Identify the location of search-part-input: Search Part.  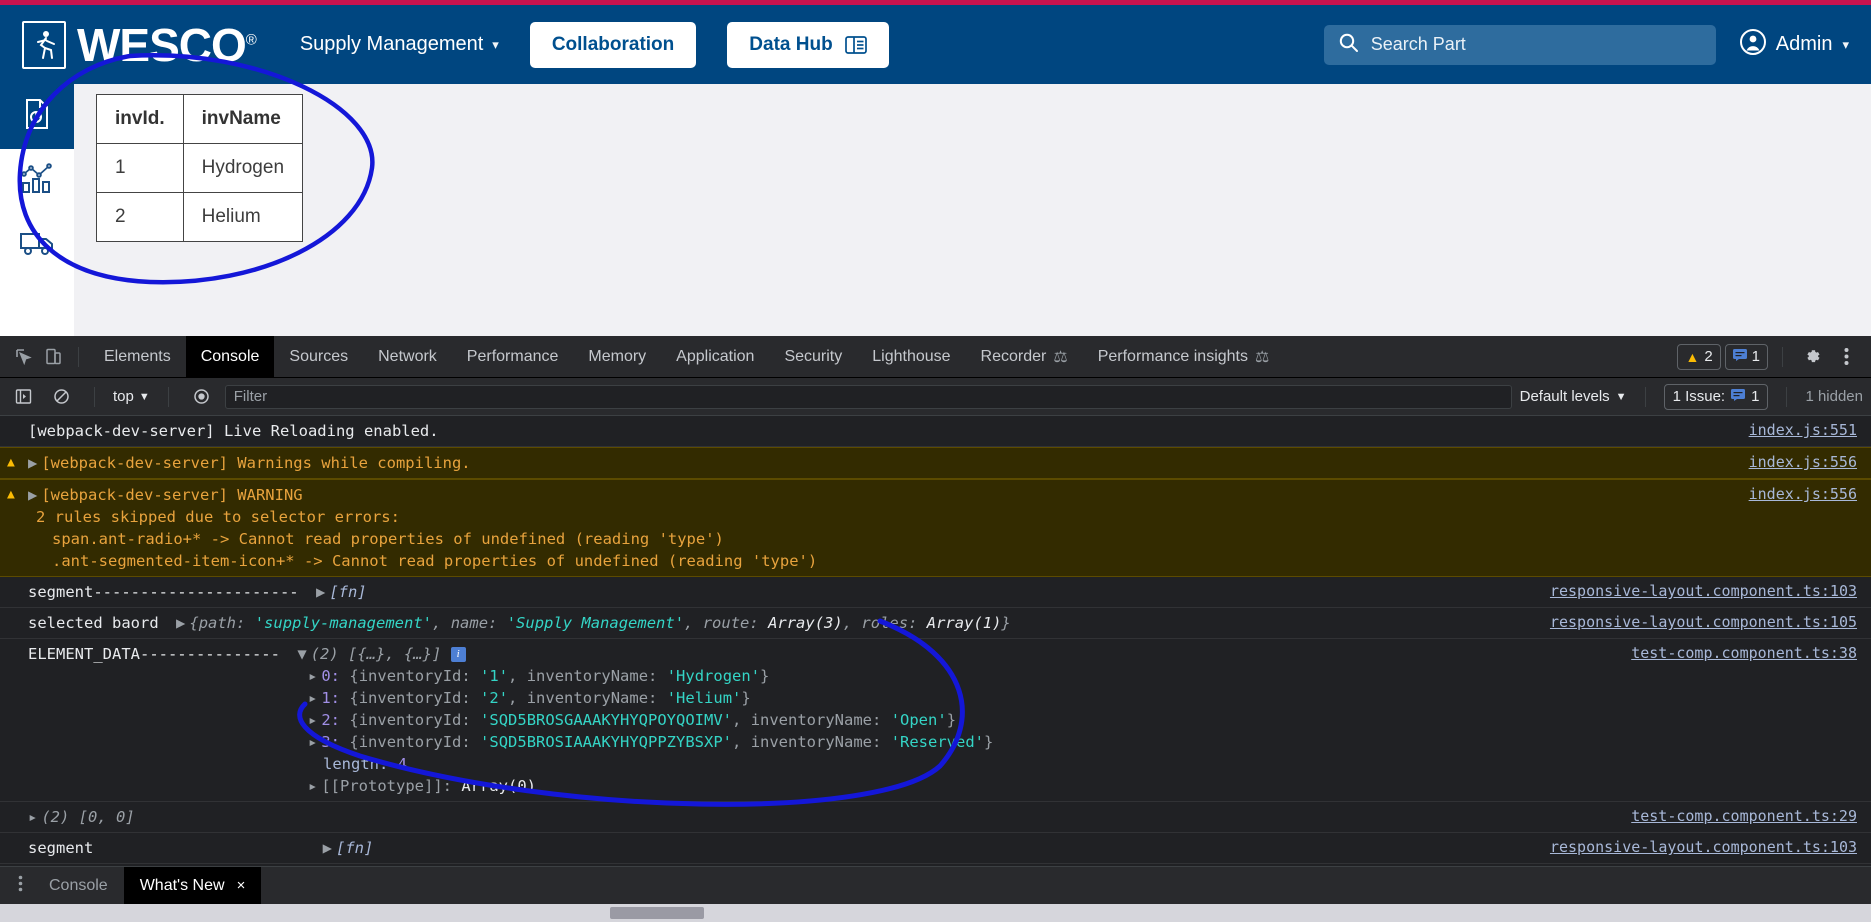
(1519, 44).